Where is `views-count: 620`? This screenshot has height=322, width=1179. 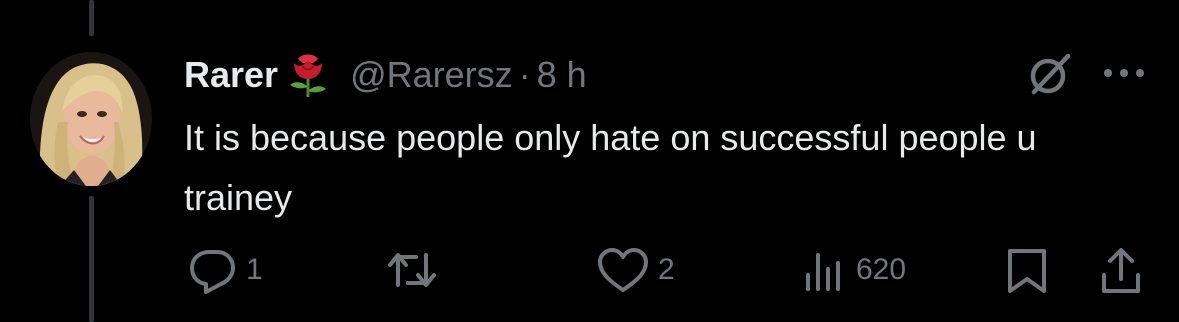 views-count: 620 is located at coordinates (881, 269).